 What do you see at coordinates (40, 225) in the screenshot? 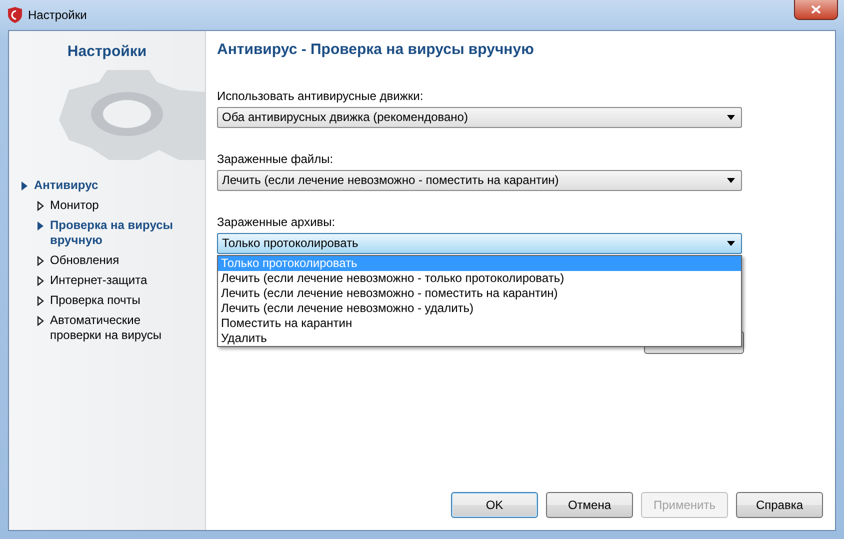
I see `filled-triangle-icon` at bounding box center [40, 225].